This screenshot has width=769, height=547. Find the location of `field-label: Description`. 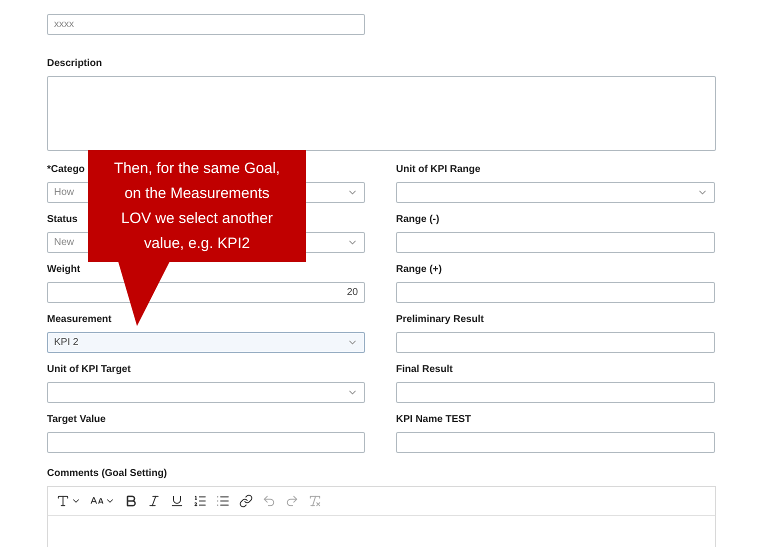

field-label: Description is located at coordinates (74, 64).